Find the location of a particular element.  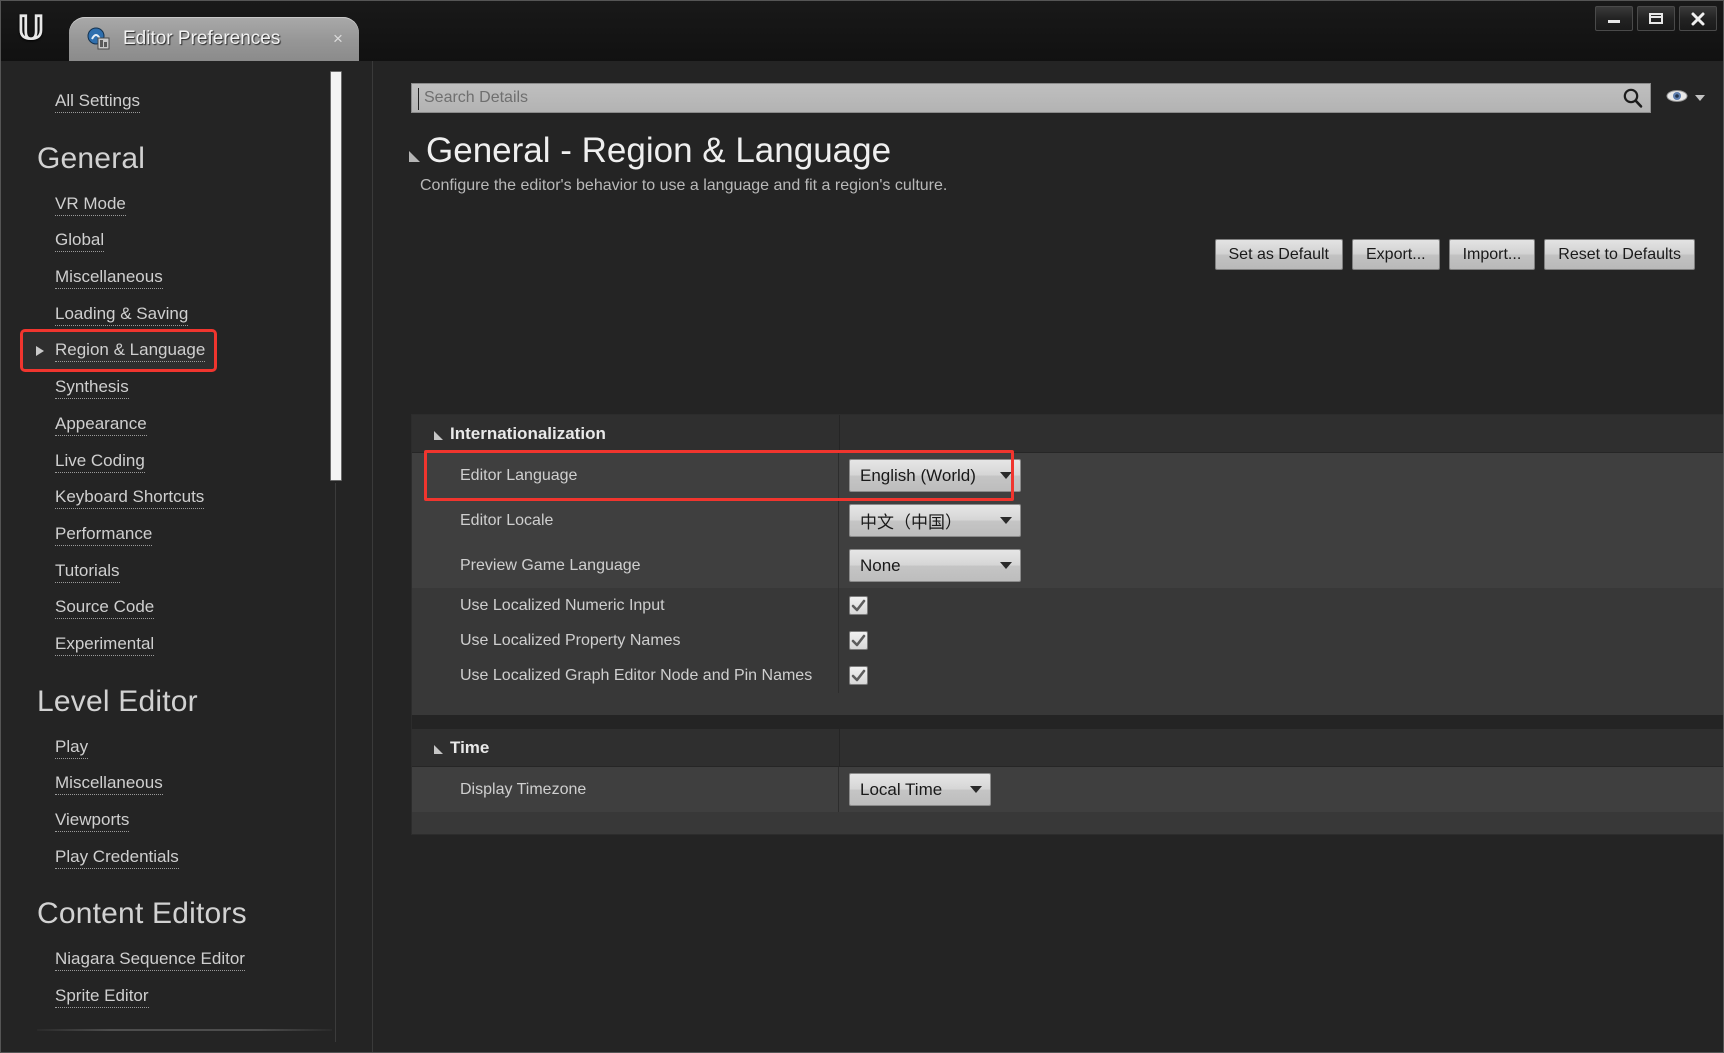

sidebar-item-region-language: Region & Language is located at coordinates (118, 351).